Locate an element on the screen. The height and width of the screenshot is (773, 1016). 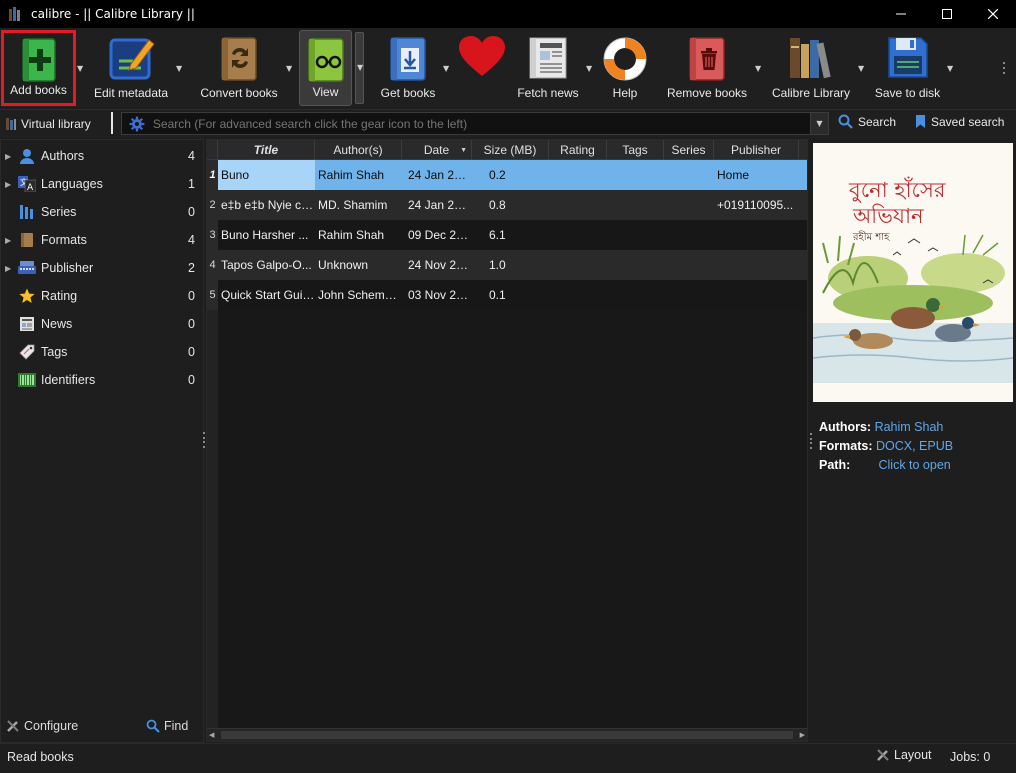
find-button: Find is located at coordinates (167, 726).